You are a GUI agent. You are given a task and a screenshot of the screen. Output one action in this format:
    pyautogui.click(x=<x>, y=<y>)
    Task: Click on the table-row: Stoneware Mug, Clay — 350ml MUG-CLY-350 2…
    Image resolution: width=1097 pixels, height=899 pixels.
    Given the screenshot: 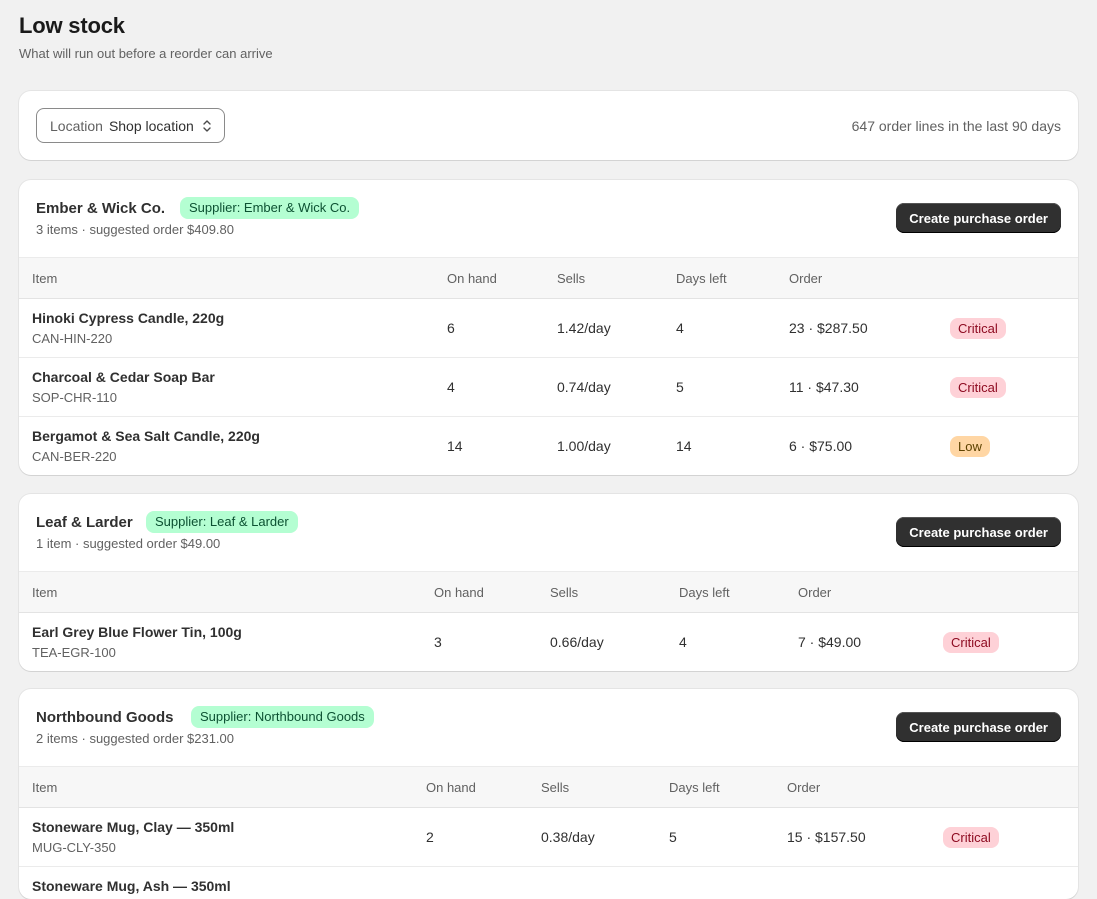 What is the action you would take?
    pyautogui.click(x=548, y=837)
    